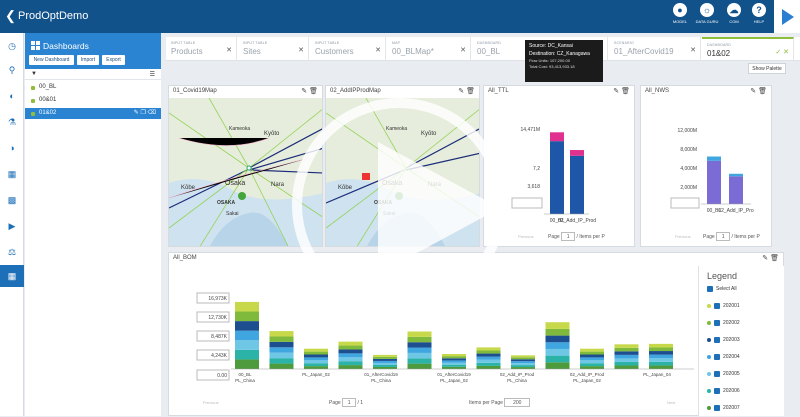 Image resolution: width=800 pixels, height=417 pixels. I want to click on nav-truck-icon: ▶, so click(12, 226).